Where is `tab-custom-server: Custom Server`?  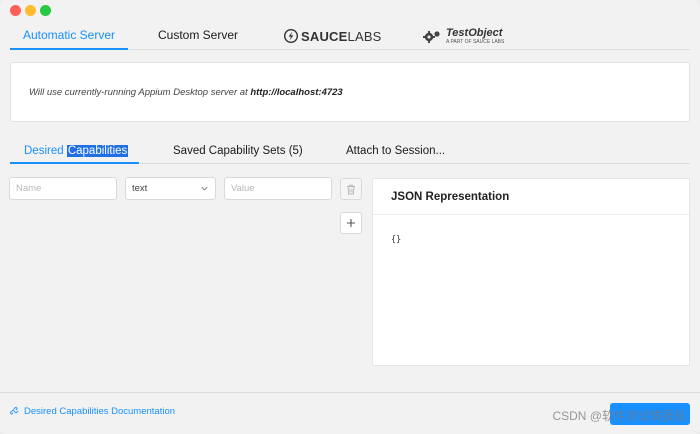 tab-custom-server: Custom Server is located at coordinates (198, 36).